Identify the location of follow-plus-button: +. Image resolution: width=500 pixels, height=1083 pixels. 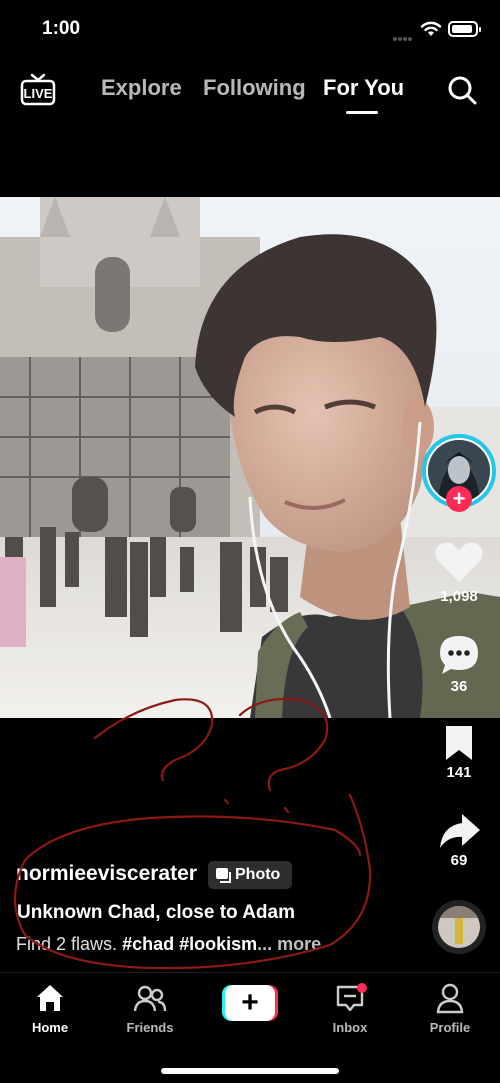
(459, 499).